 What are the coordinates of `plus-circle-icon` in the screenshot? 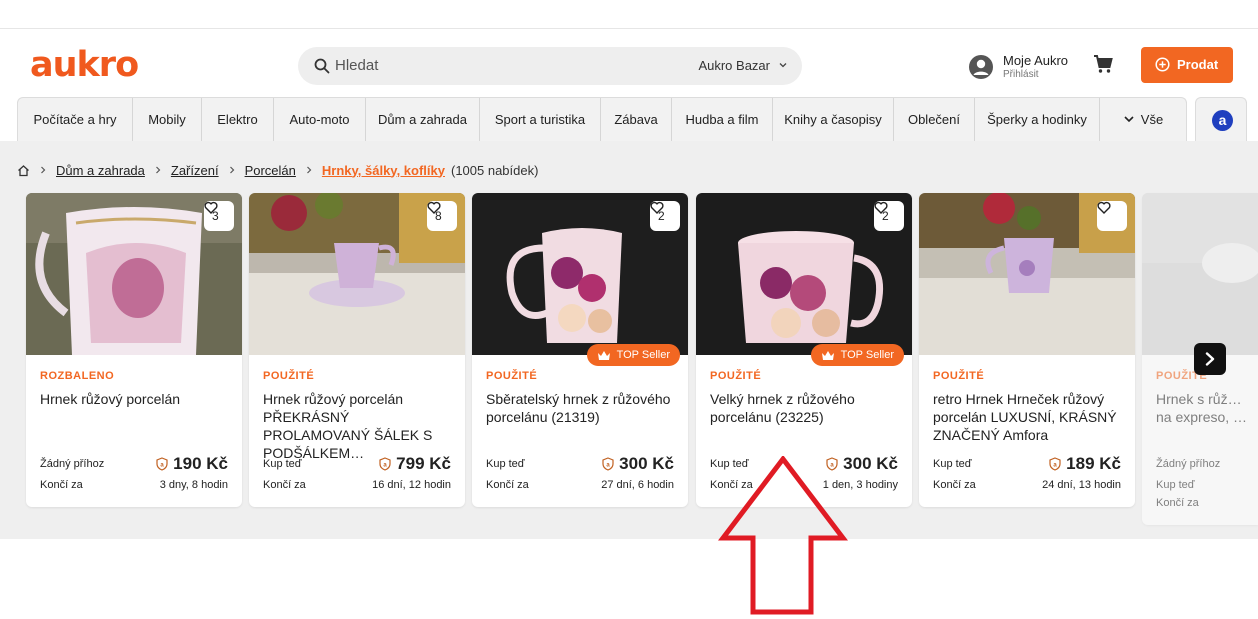 It's located at (1162, 64).